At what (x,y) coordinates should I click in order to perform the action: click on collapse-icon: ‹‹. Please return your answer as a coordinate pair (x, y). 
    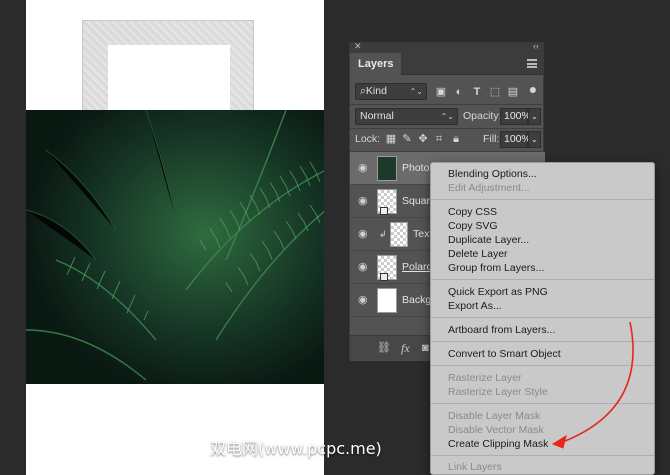
    Looking at the image, I should click on (536, 46).